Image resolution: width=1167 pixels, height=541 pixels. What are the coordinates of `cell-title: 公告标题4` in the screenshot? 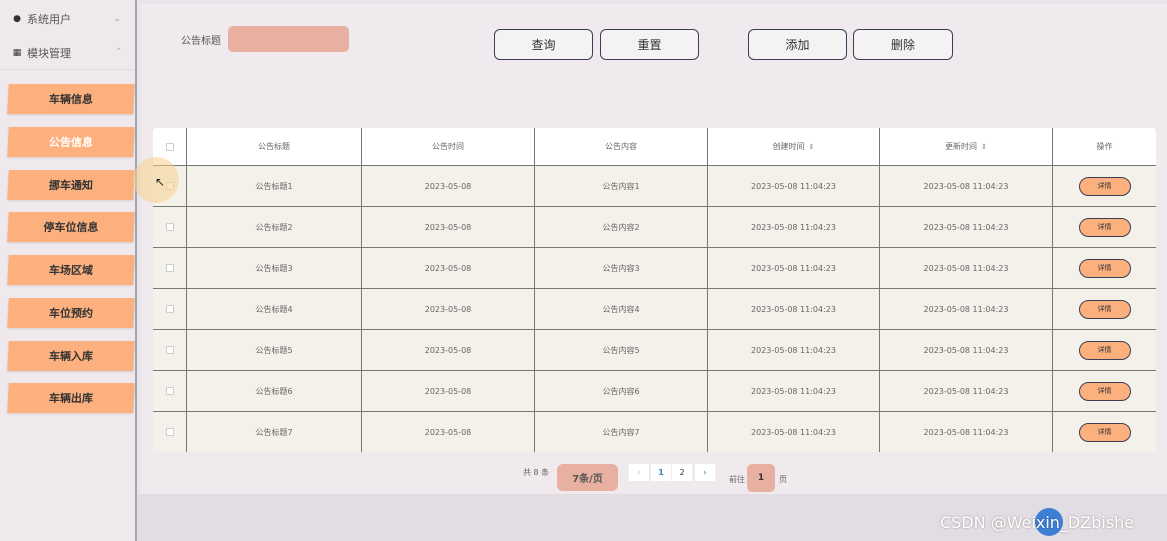 It's located at (274, 309).